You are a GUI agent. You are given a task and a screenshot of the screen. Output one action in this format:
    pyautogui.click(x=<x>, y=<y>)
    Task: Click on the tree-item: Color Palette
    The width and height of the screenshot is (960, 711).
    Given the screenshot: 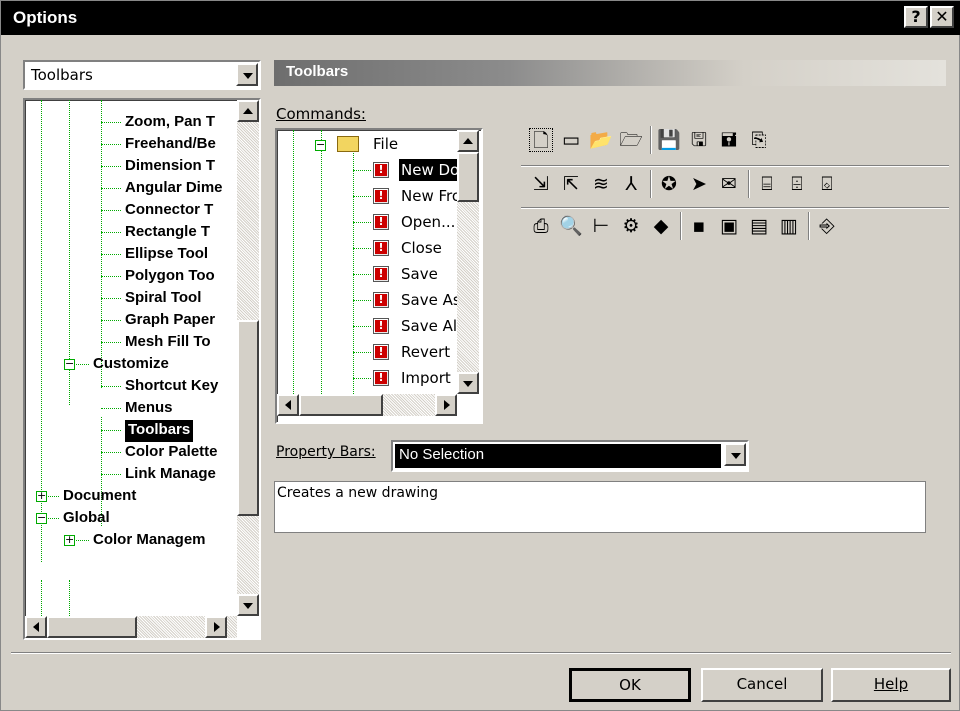 What is the action you would take?
    pyautogui.click(x=171, y=453)
    